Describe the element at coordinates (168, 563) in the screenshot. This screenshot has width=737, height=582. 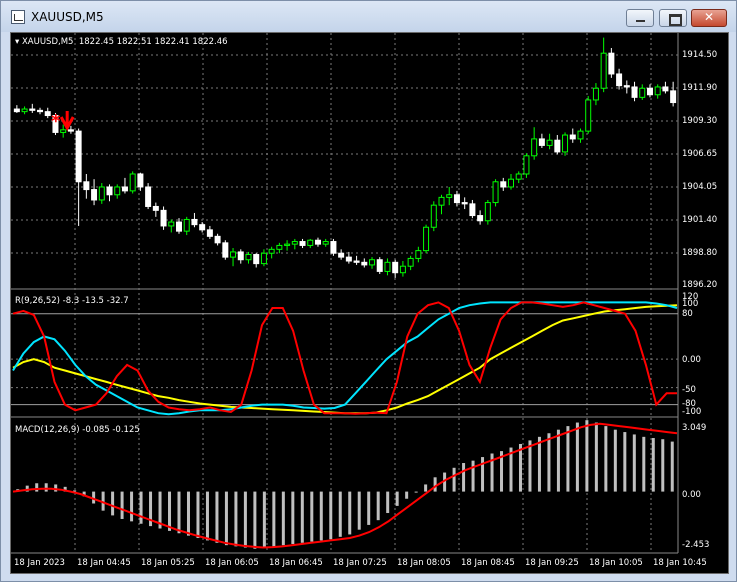
I see `time-tick: 18 Jan 05:25` at that location.